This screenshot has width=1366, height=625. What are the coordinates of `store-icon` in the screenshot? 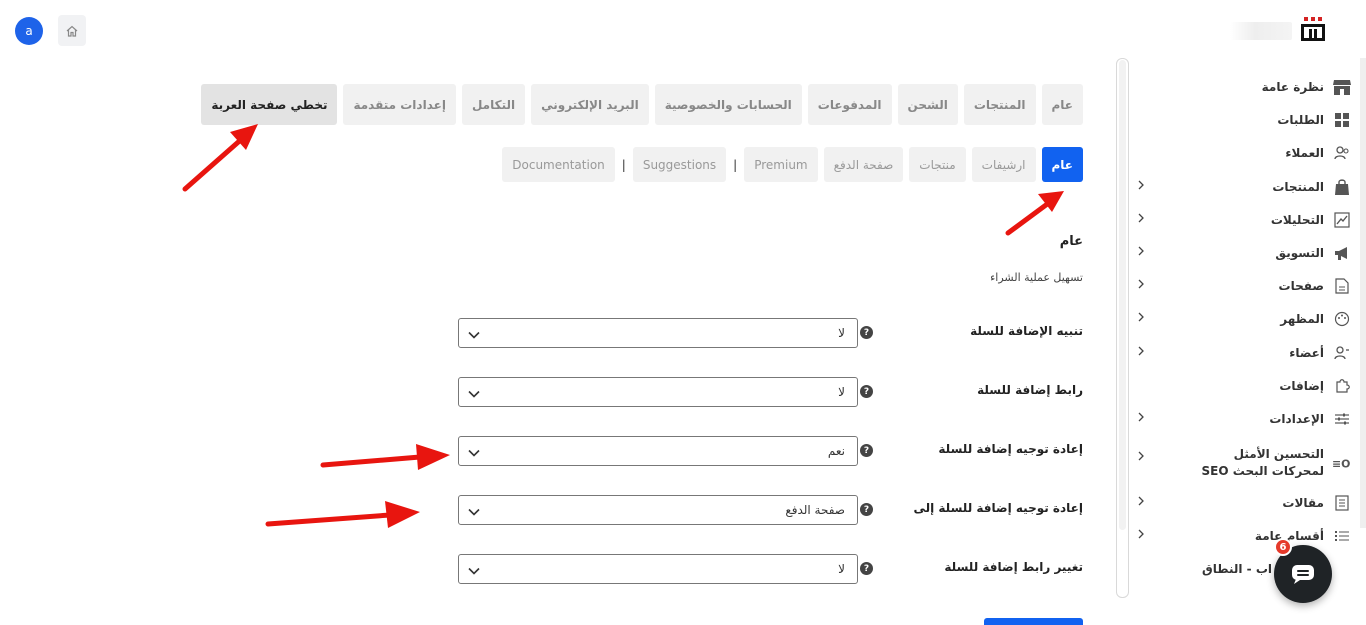 It's located at (1342, 87).